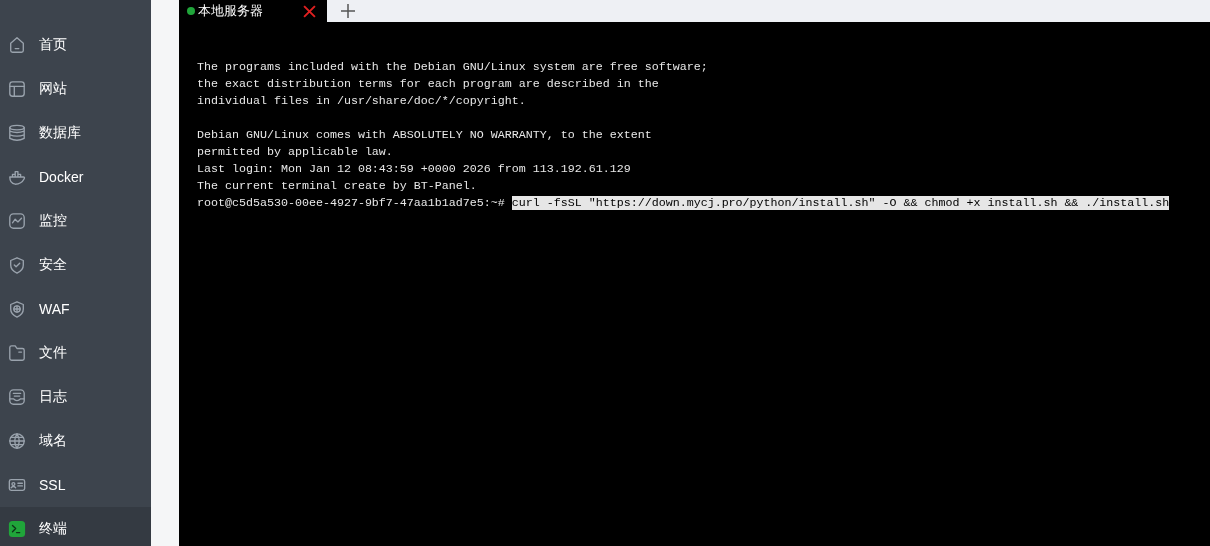  Describe the element at coordinates (75, 89) in the screenshot. I see `sidebar-item: 网站` at that location.